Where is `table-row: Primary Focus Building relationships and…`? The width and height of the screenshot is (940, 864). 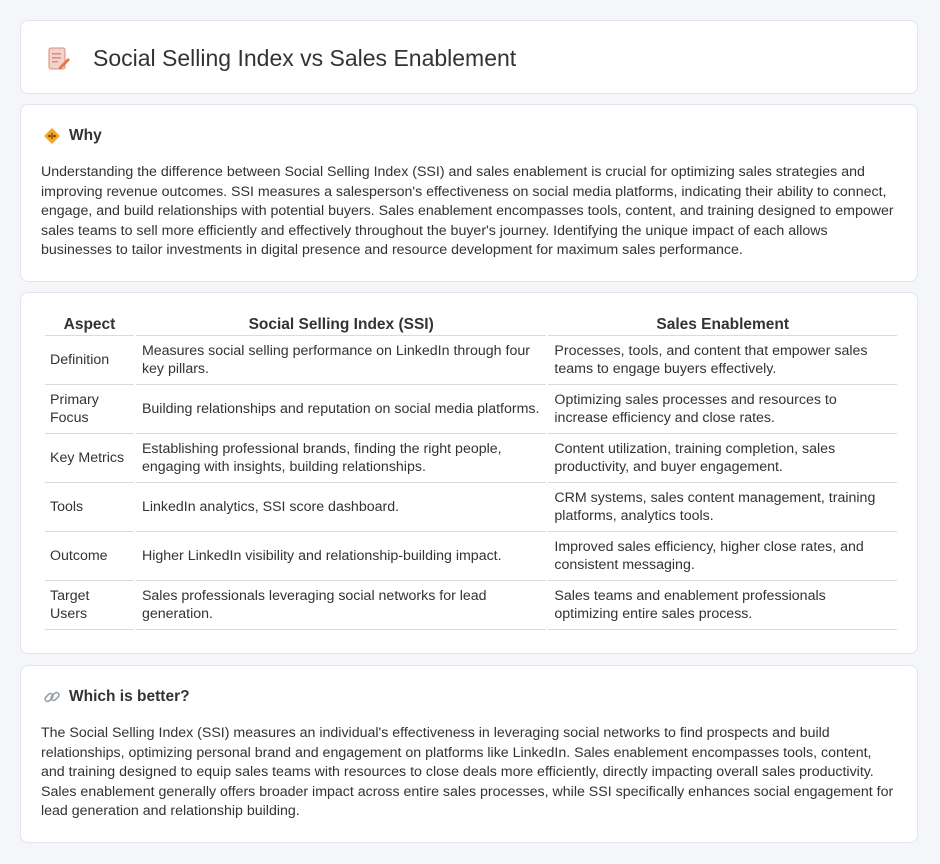
table-row: Primary Focus Building relationships and… is located at coordinates (471, 409).